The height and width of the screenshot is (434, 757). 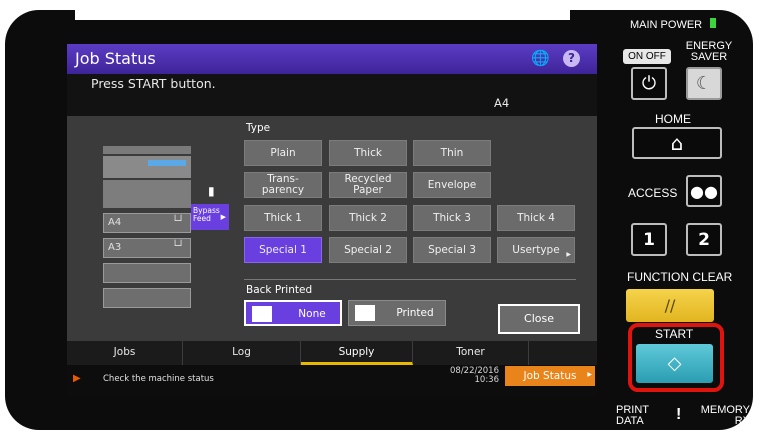 I want to click on back-printed-none-button: None, so click(x=293, y=313).